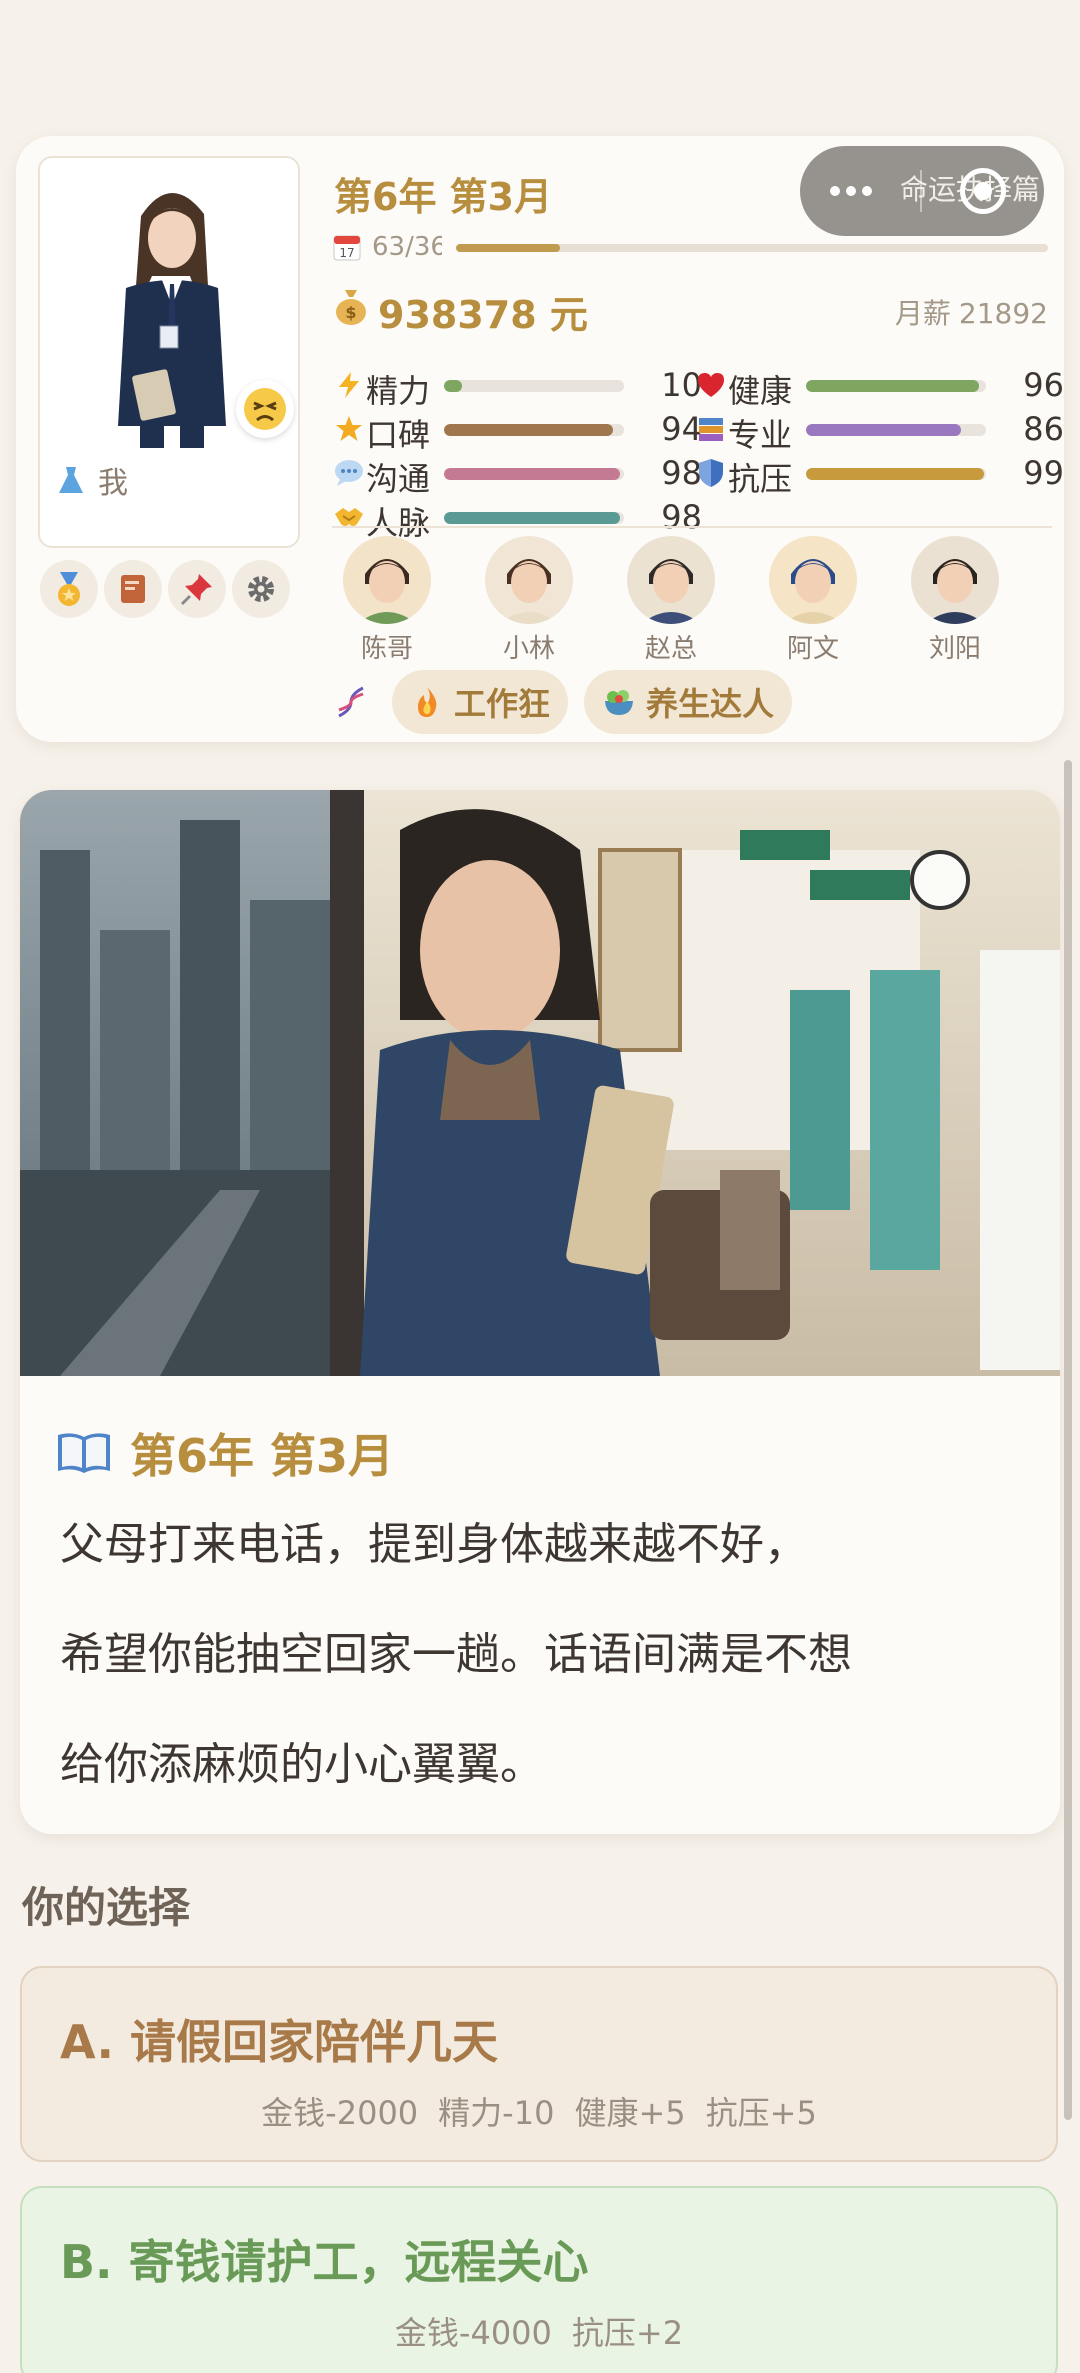 This screenshot has height=2373, width=1080. What do you see at coordinates (346, 253) in the screenshot?
I see `svg-text: 17` at bounding box center [346, 253].